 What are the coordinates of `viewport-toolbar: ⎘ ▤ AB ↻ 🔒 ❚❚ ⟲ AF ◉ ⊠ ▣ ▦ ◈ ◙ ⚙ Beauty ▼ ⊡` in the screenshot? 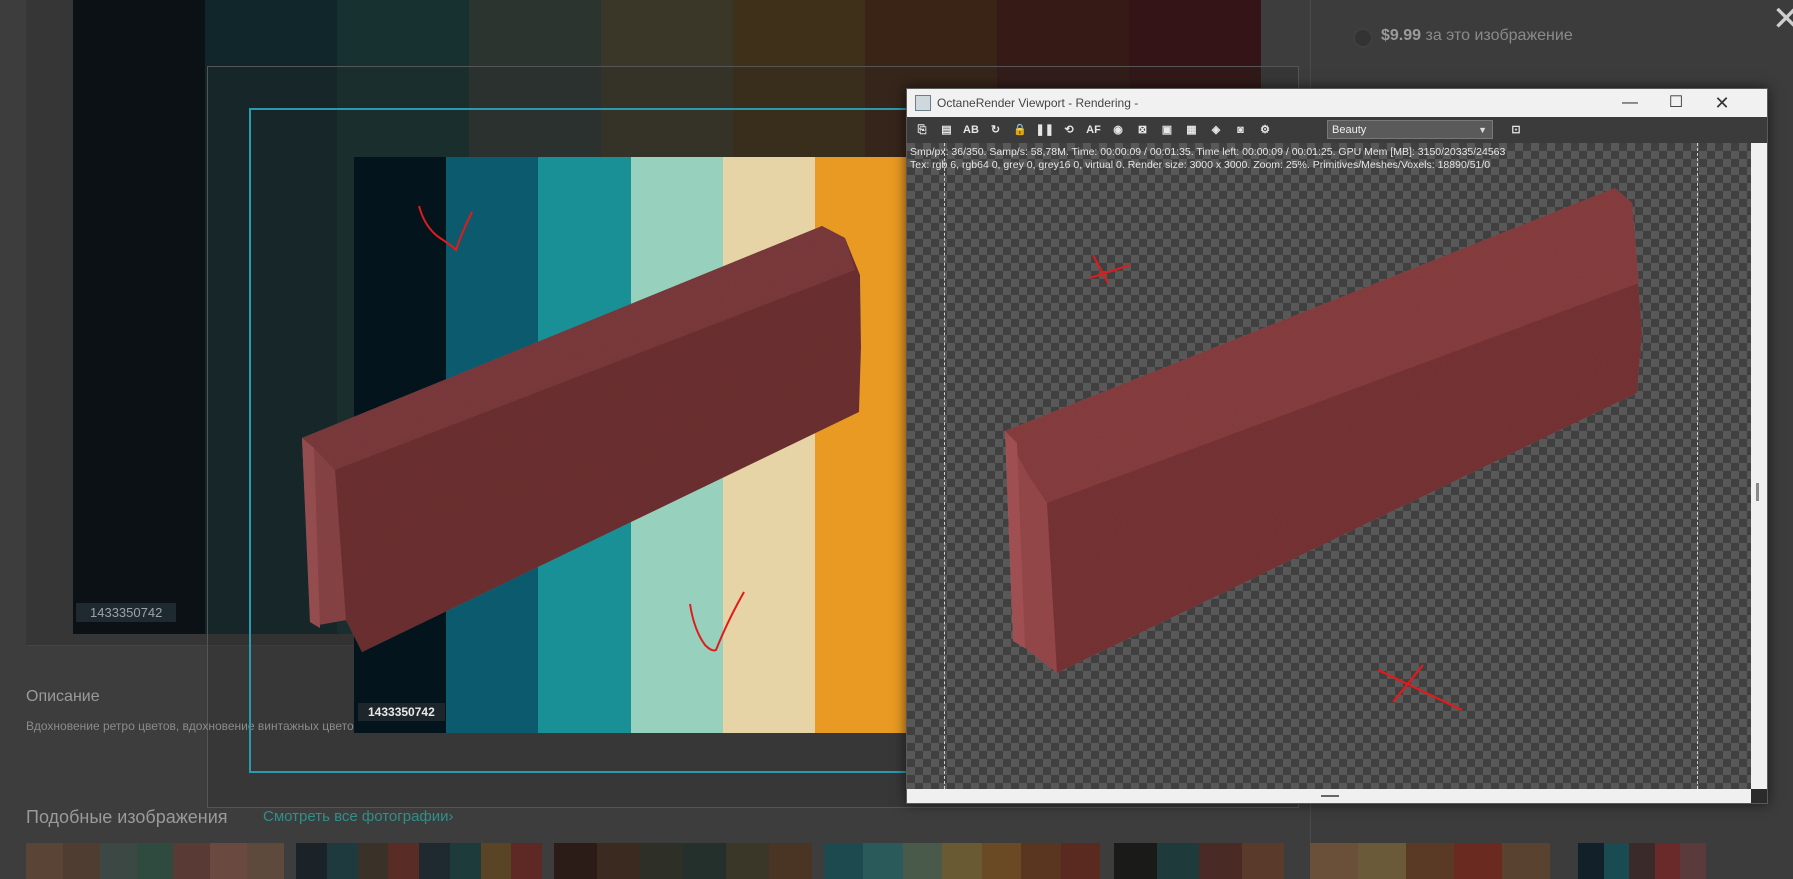 It's located at (1337, 130).